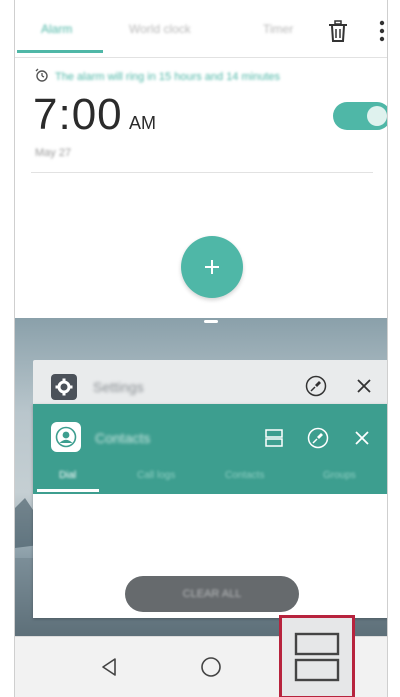 The height and width of the screenshot is (697, 400). I want to click on tab-alarm: Alarm, so click(56, 29).